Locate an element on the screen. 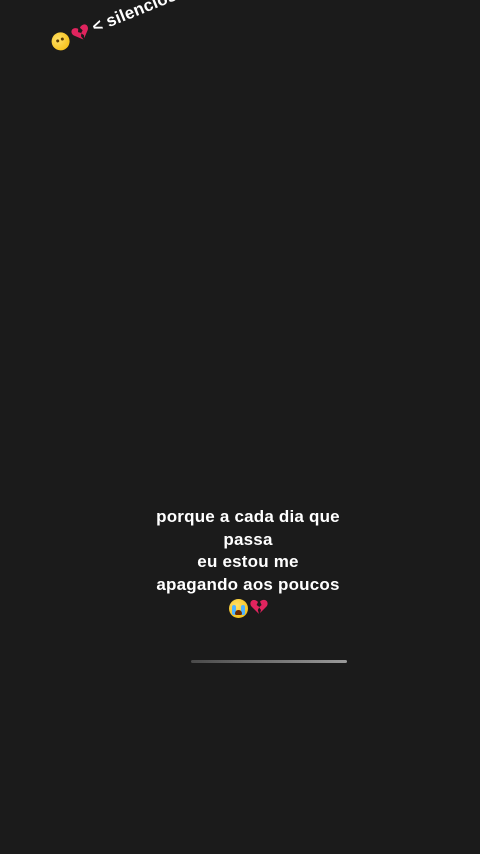  story-progress-bar is located at coordinates (269, 661).